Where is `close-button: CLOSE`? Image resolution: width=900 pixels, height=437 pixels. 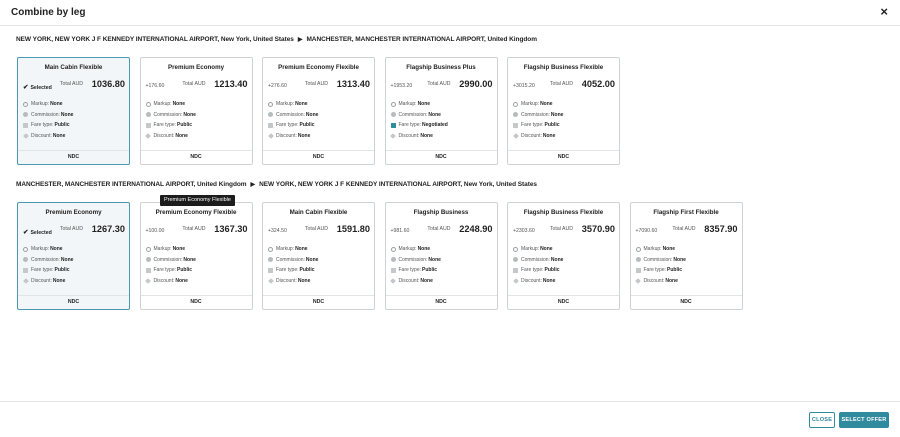 close-button: CLOSE is located at coordinates (822, 420).